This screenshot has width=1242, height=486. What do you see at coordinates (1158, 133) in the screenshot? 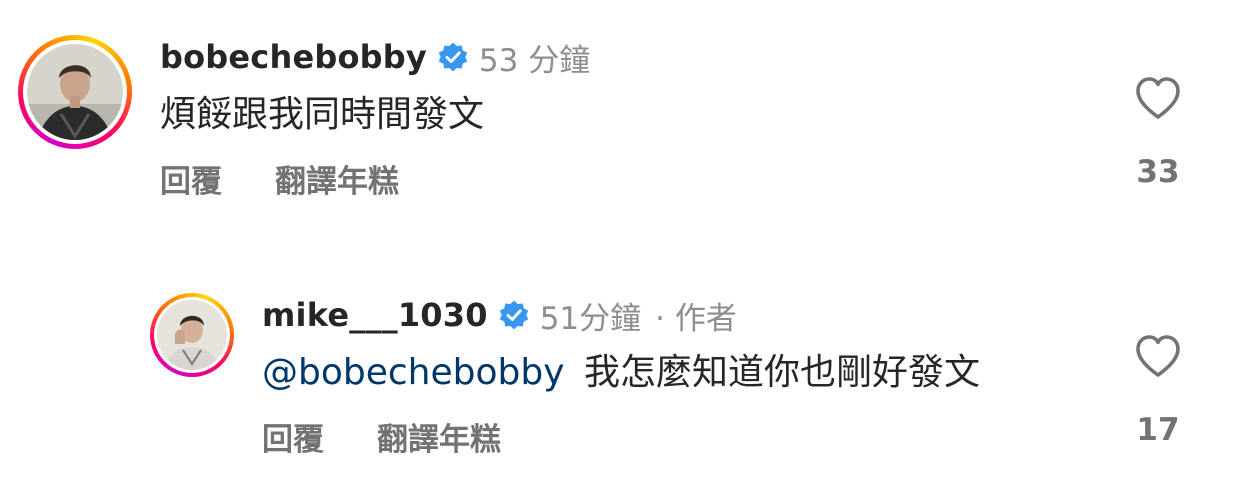
I see `like-column: 33` at bounding box center [1158, 133].